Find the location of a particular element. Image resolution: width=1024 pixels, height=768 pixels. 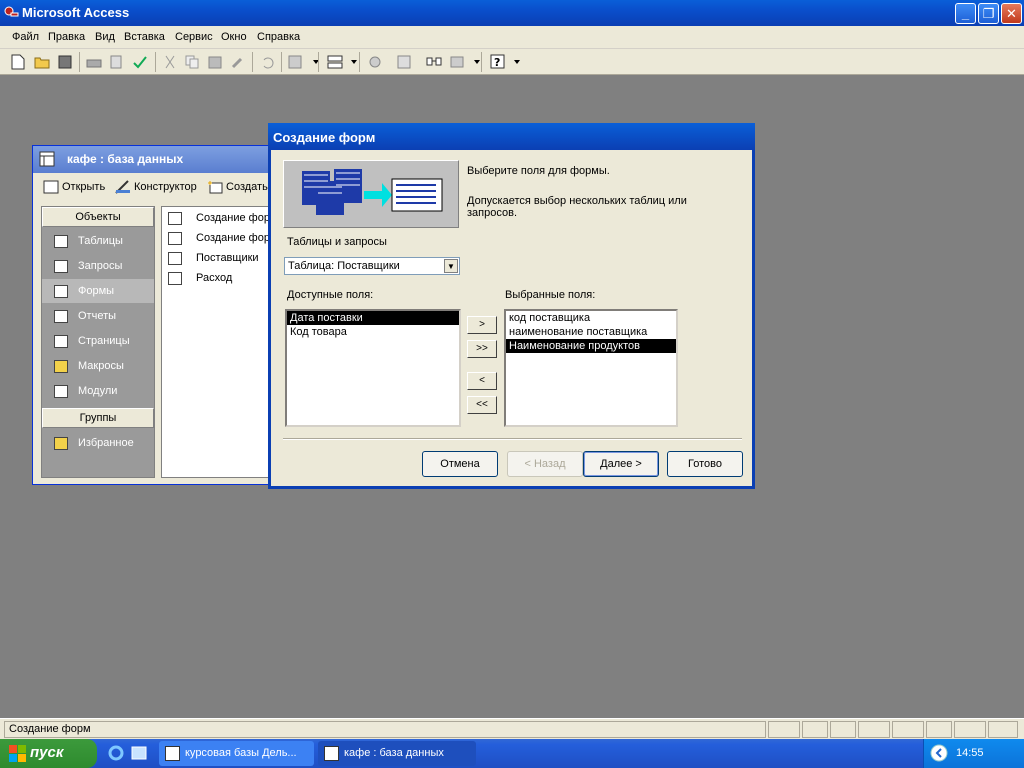

list-item: Дата поставки is located at coordinates (373, 318).